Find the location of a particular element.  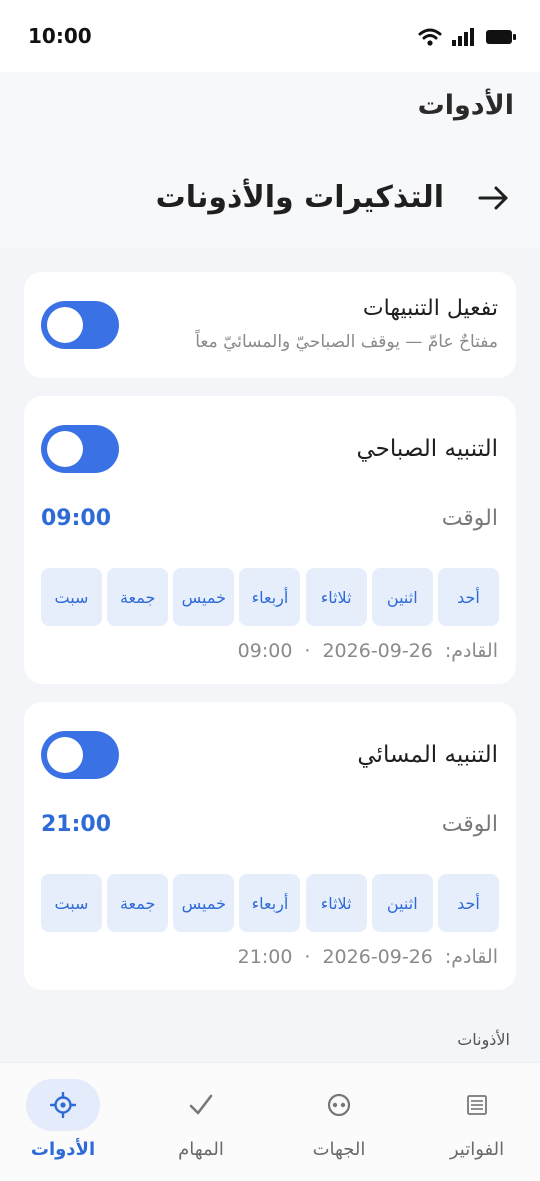

signal-icon is located at coordinates (463, 37).